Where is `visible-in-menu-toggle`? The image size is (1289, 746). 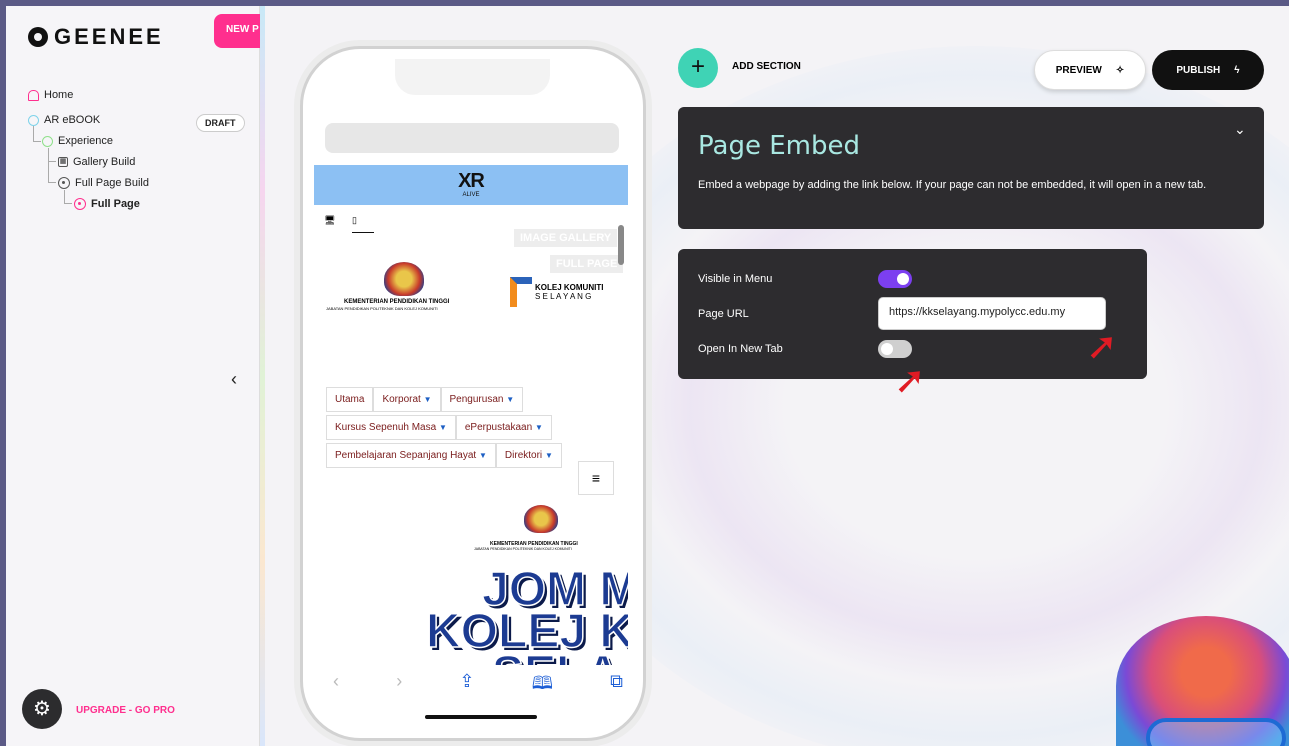 visible-in-menu-toggle is located at coordinates (895, 279).